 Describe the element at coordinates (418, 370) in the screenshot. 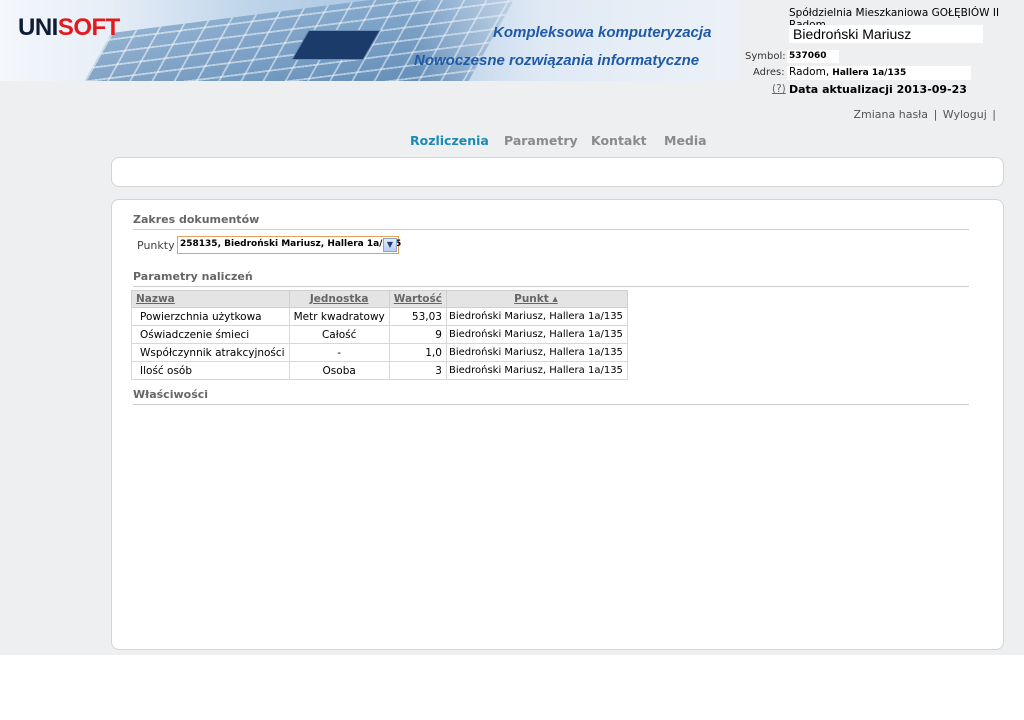

I see `cell-value: 3` at that location.